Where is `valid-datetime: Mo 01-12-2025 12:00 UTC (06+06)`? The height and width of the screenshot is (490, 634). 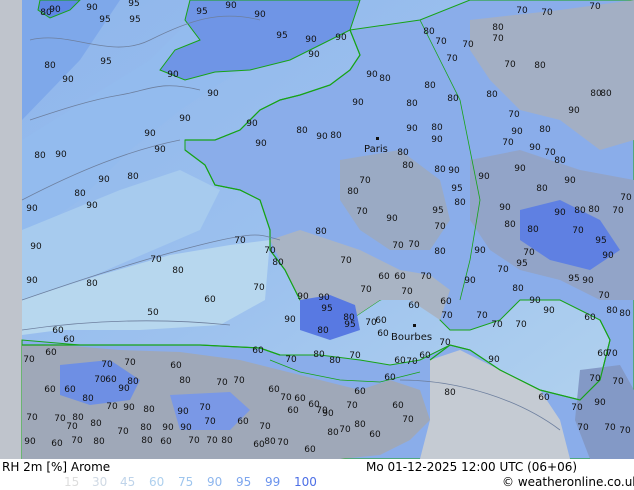 valid-datetime: Mo 01-12-2025 12:00 UTC (06+06) is located at coordinates (472, 467).